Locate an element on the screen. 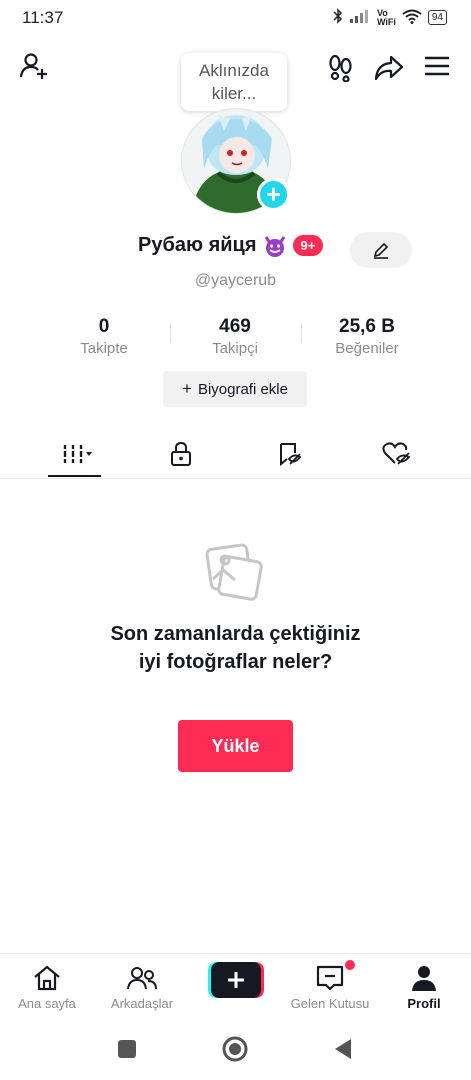 This screenshot has height=1080, width=471. menu-button is located at coordinates (437, 66).